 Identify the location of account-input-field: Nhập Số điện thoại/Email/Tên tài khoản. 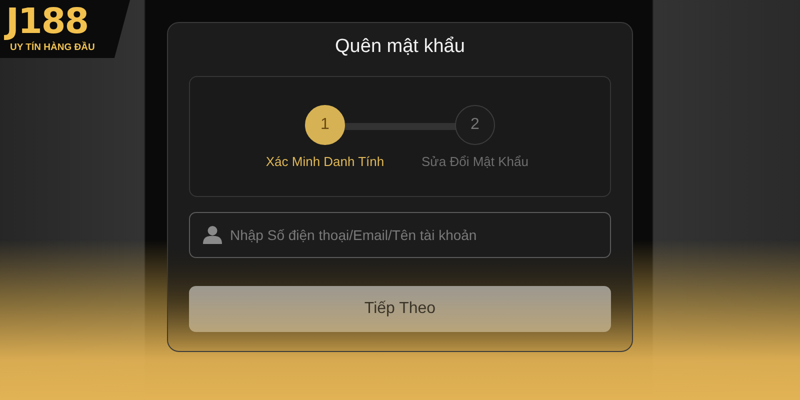
(400, 235).